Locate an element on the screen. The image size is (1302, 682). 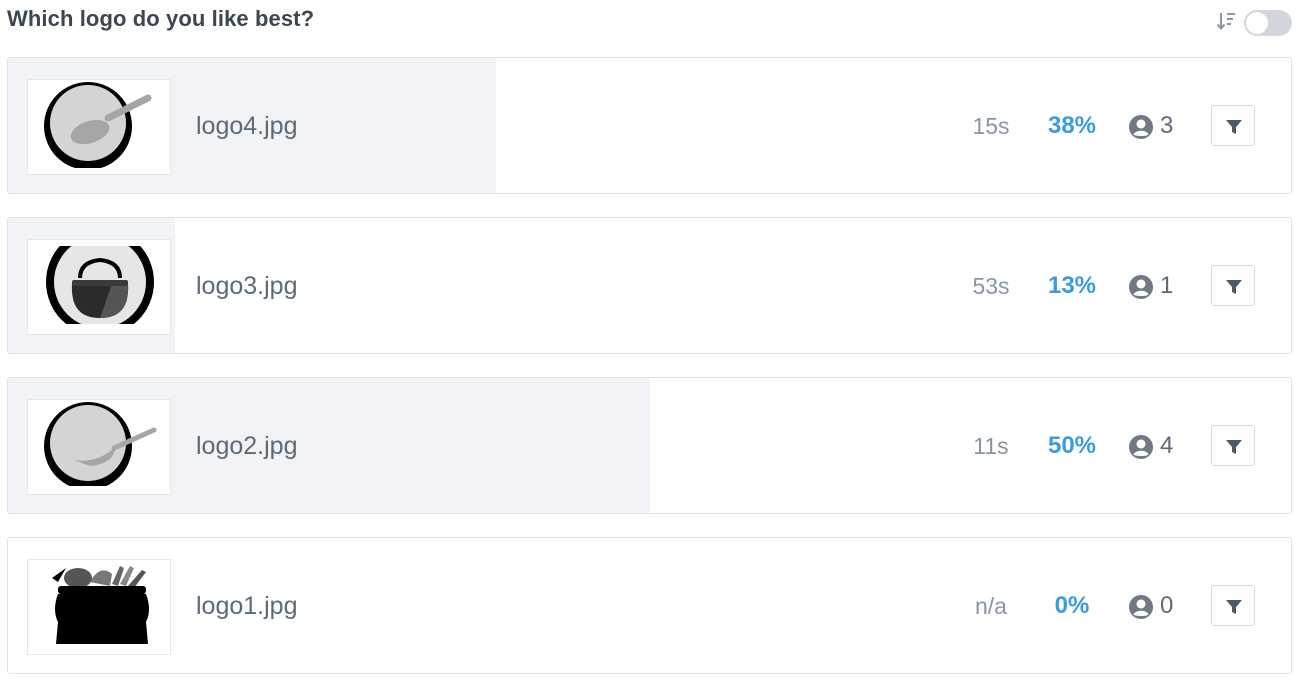
question-title: Which logo do you like best? is located at coordinates (161, 18).